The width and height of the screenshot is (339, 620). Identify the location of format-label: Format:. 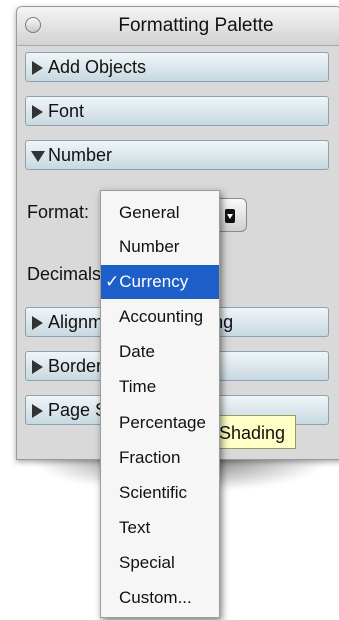
(58, 212).